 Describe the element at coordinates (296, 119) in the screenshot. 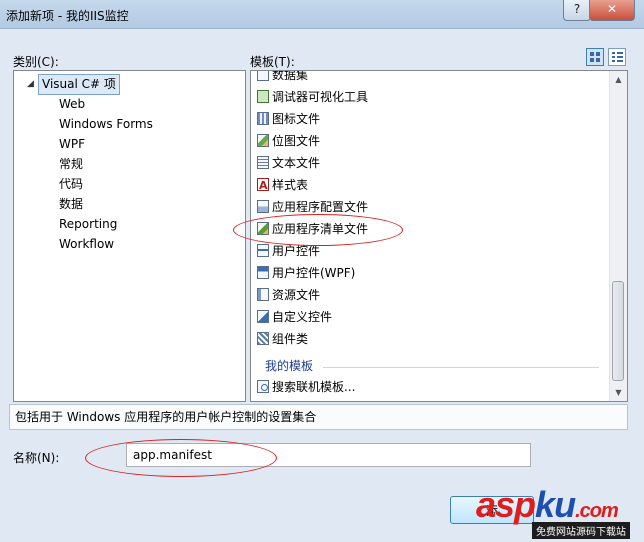

I see `template-label: 图标文件` at that location.